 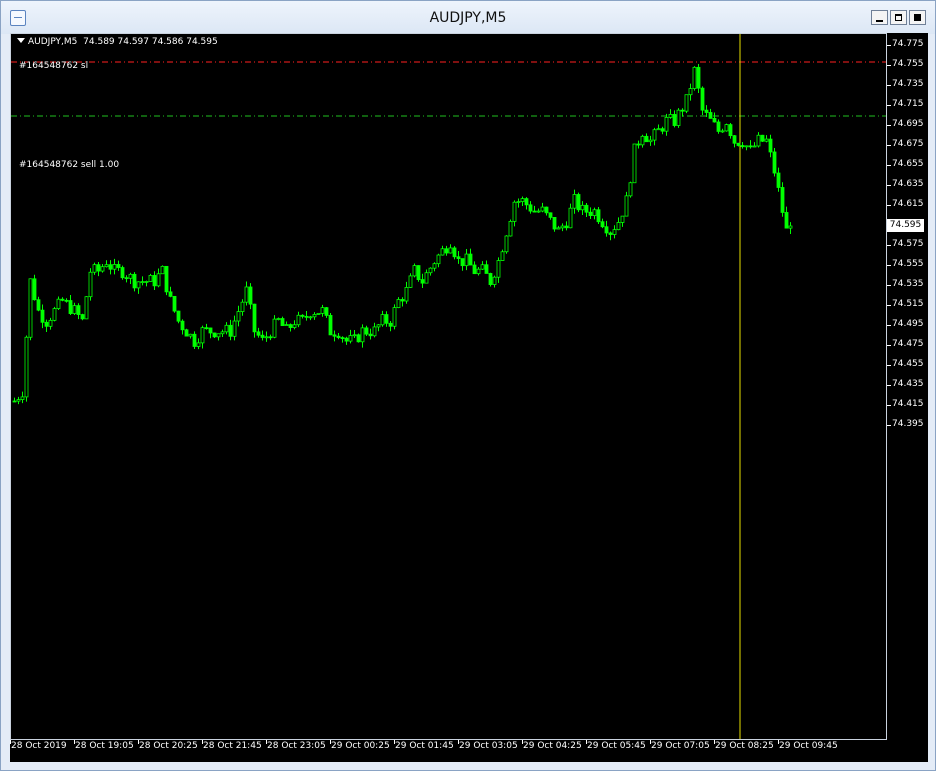 I want to click on price-tick-label: 74.435, so click(x=908, y=384).